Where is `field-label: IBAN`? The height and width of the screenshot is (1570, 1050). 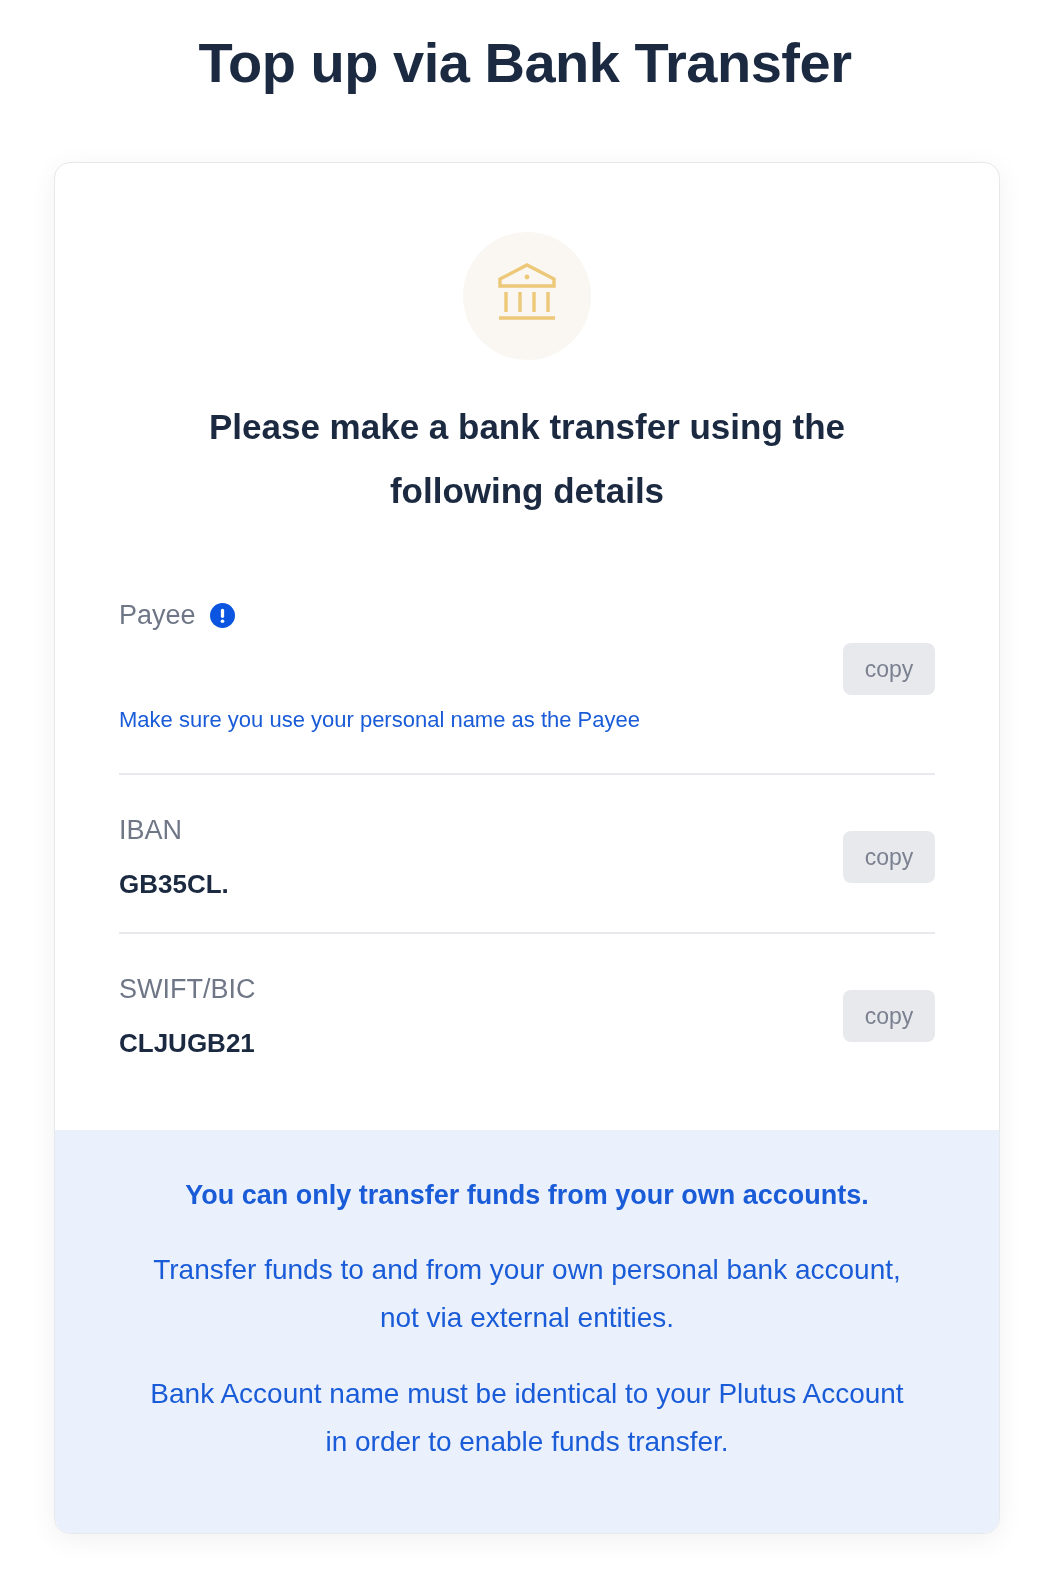 field-label: IBAN is located at coordinates (151, 830).